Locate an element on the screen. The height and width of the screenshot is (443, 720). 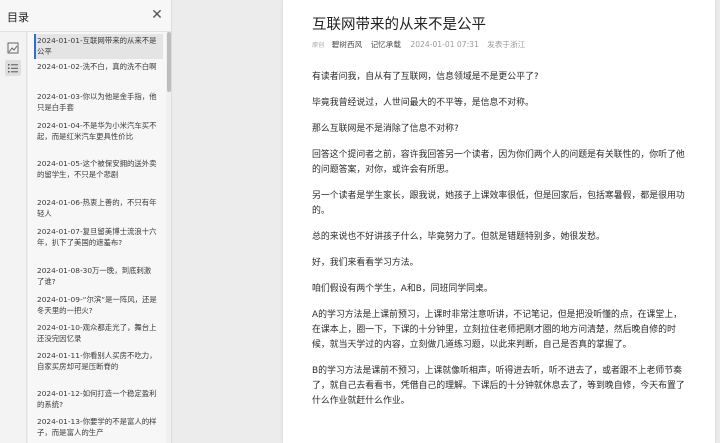
paragraph: 毕竟我曾经说过，人世间最大的不平等，是信息不对称。 is located at coordinates (423, 103).